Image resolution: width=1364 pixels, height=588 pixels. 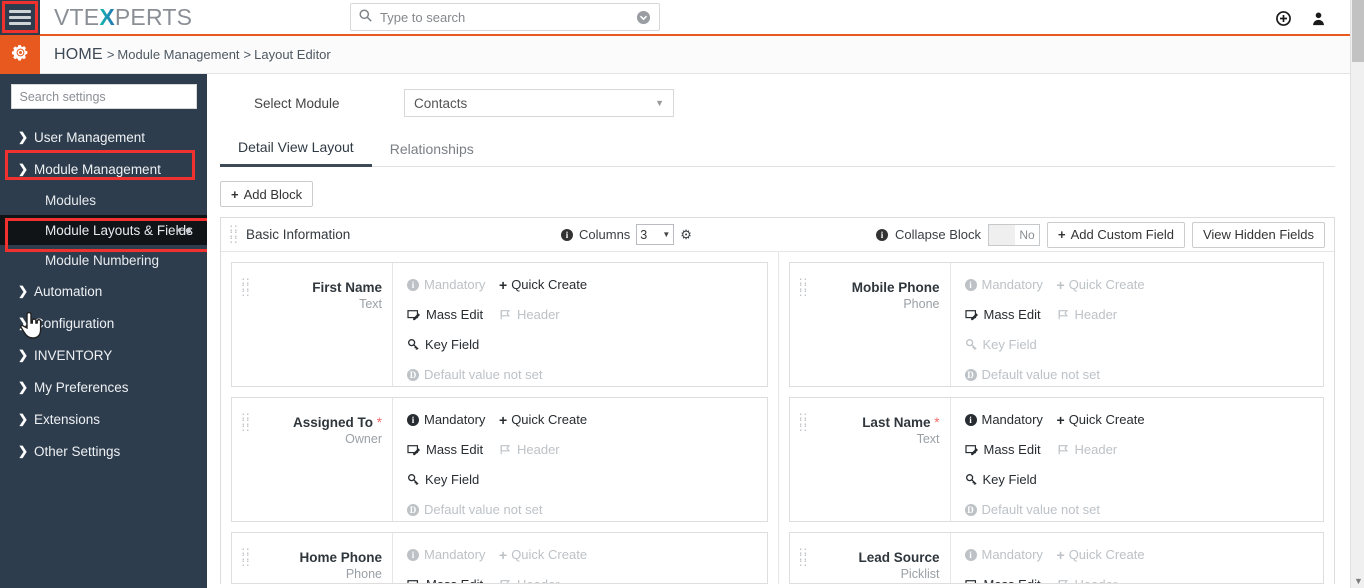 I want to click on settings-gear-button, so click(x=20, y=54).